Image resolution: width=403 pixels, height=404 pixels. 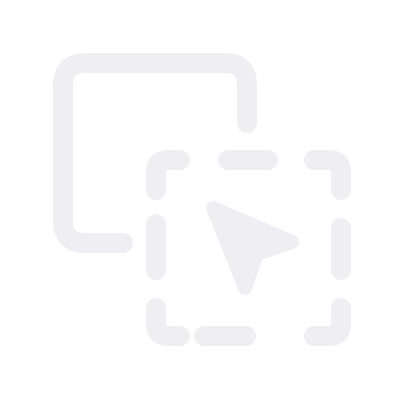 I want to click on selection-corner-bottom-right, so click(x=327, y=322).